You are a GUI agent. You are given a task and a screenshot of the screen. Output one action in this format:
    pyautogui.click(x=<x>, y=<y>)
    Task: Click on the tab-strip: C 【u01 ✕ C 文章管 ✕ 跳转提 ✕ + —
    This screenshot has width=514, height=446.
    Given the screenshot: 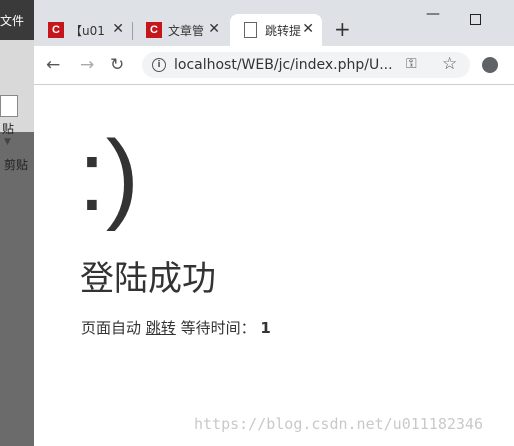 What is the action you would take?
    pyautogui.click(x=274, y=23)
    